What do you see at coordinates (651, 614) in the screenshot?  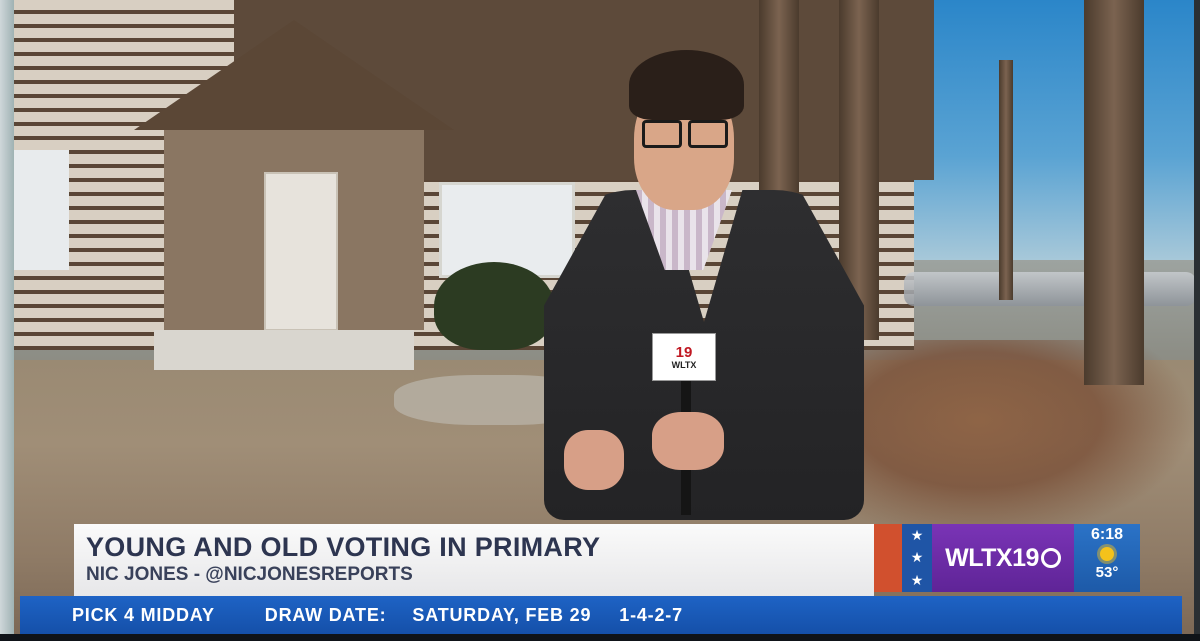 I see `ticker-numbers: 1-4-2-7` at bounding box center [651, 614].